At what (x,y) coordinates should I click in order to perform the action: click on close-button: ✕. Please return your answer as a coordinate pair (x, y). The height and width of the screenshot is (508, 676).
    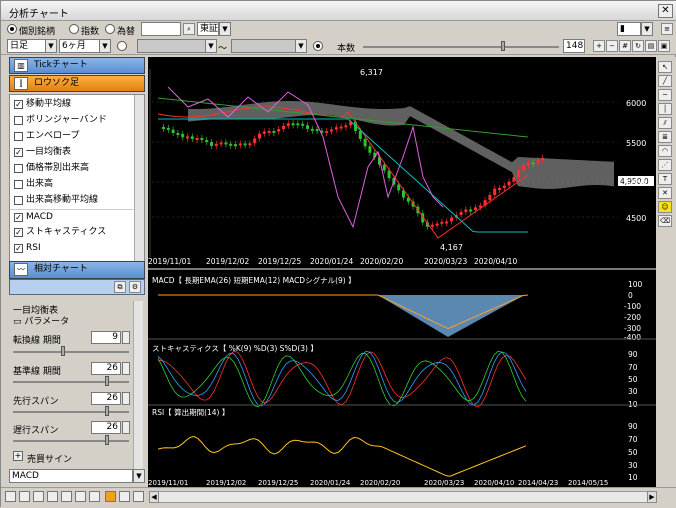
    Looking at the image, I should click on (665, 11).